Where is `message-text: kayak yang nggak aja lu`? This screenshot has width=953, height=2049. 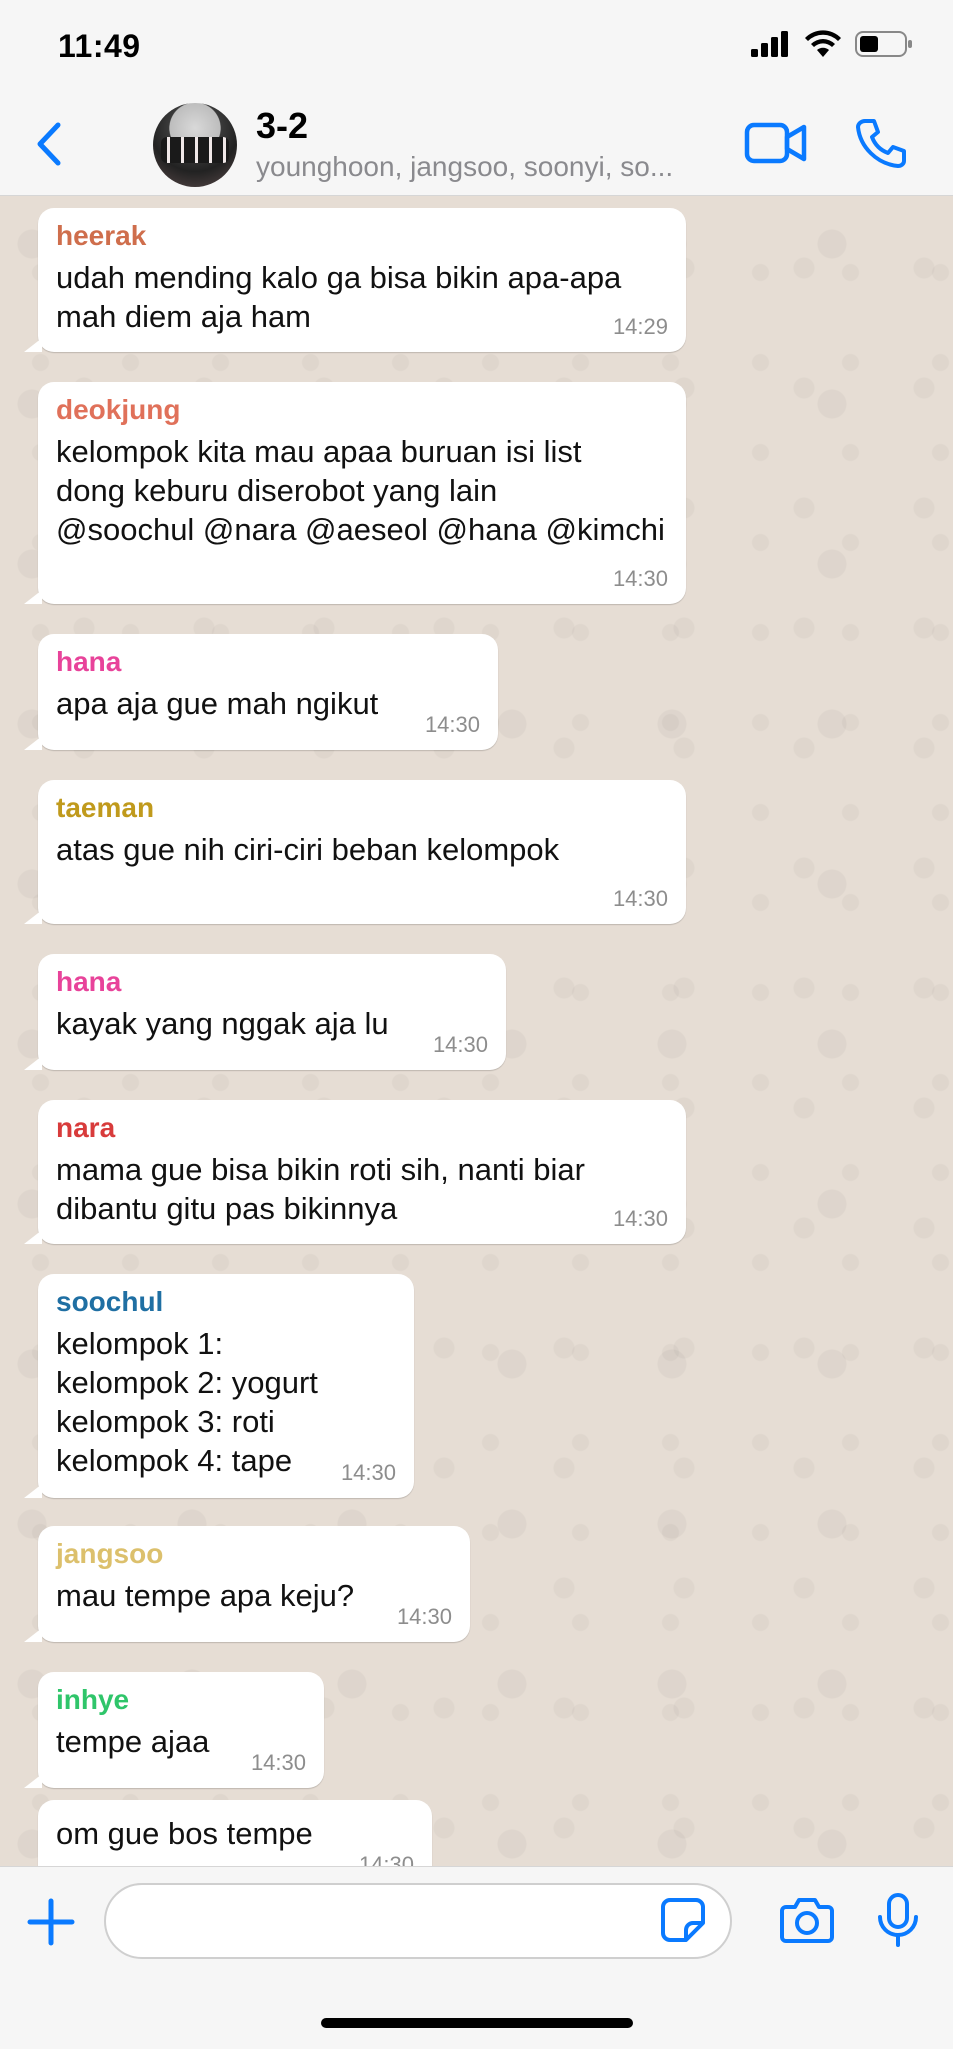 message-text: kayak yang nggak aja lu is located at coordinates (222, 1023).